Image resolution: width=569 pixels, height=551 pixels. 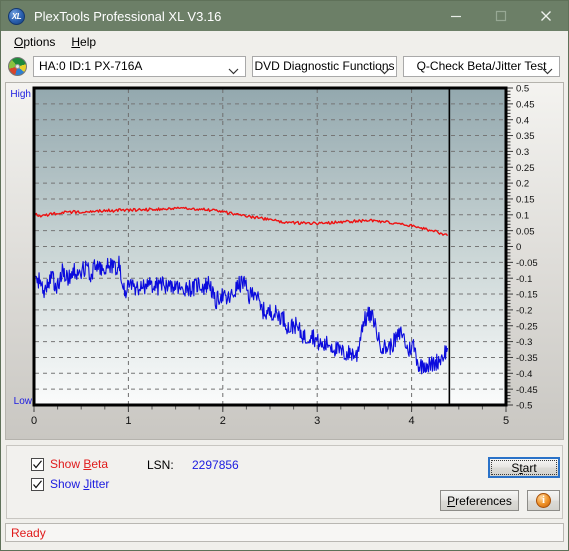 I want to click on show-beta-checkbox, so click(x=37, y=464).